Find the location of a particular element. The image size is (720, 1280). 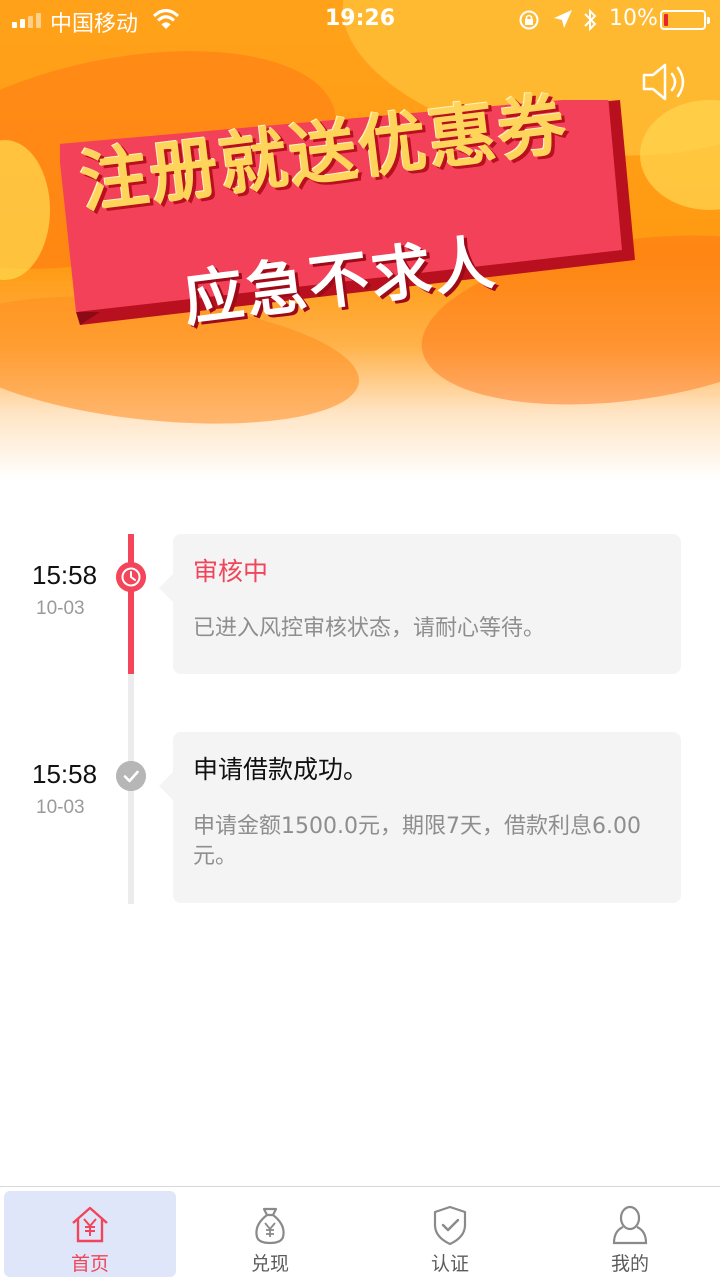

bluetooth-icon is located at coordinates (590, 20).